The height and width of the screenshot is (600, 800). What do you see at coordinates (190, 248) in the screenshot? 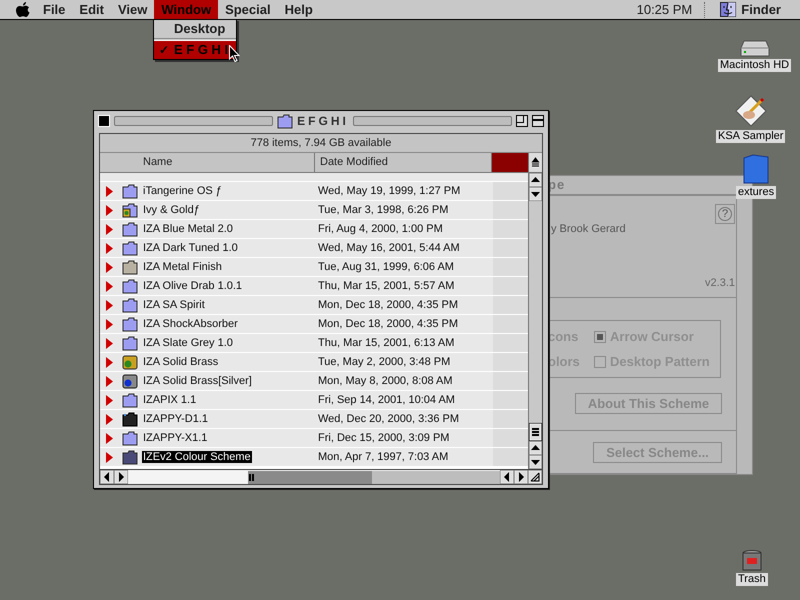
I see `file-name: IZA Dark Tuned 1.0` at bounding box center [190, 248].